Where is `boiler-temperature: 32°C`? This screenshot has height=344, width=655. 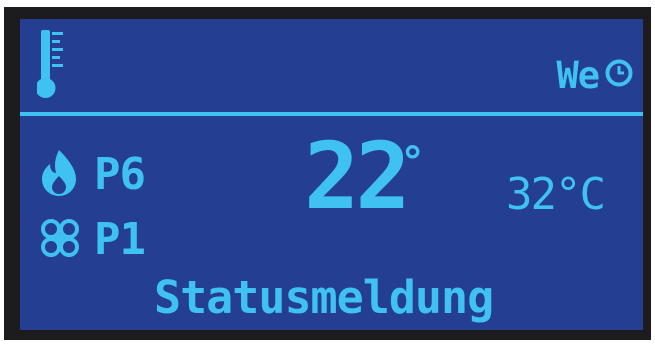 boiler-temperature: 32°C is located at coordinates (556, 194).